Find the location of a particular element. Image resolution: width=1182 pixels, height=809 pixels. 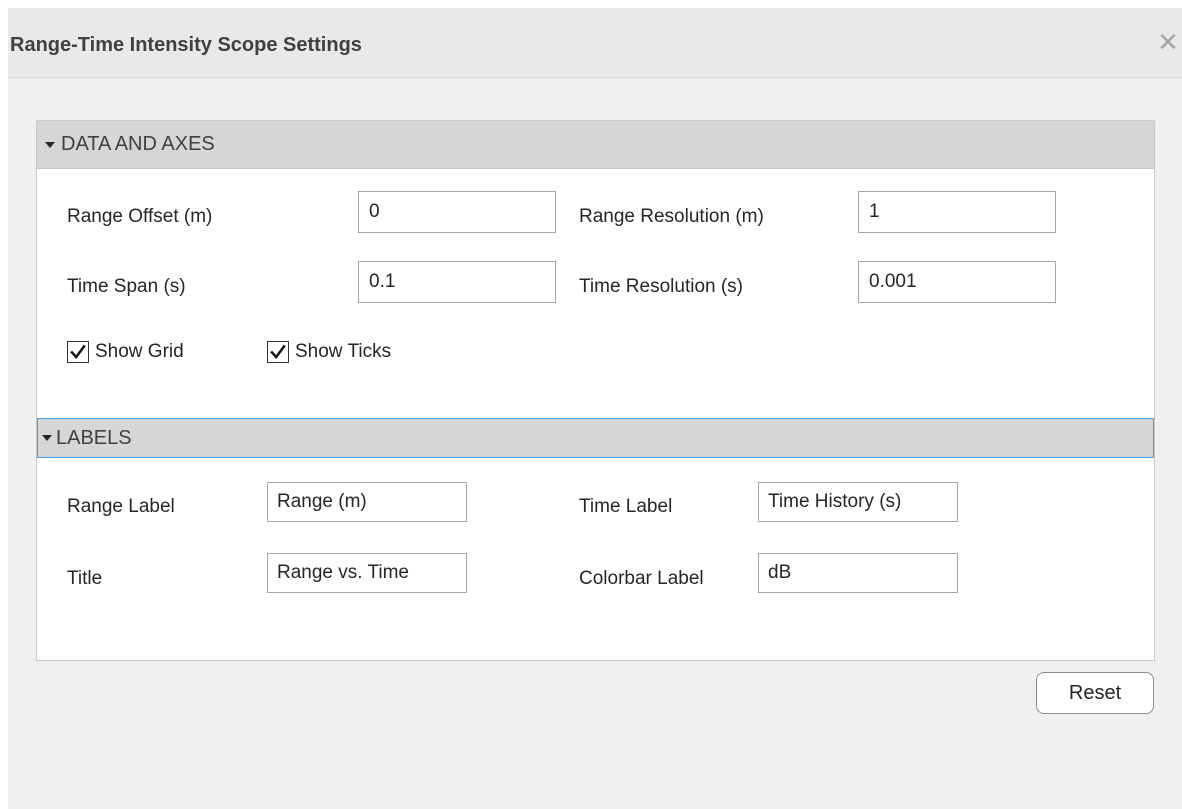

range-offset-label: Range Offset (m) is located at coordinates (140, 216).